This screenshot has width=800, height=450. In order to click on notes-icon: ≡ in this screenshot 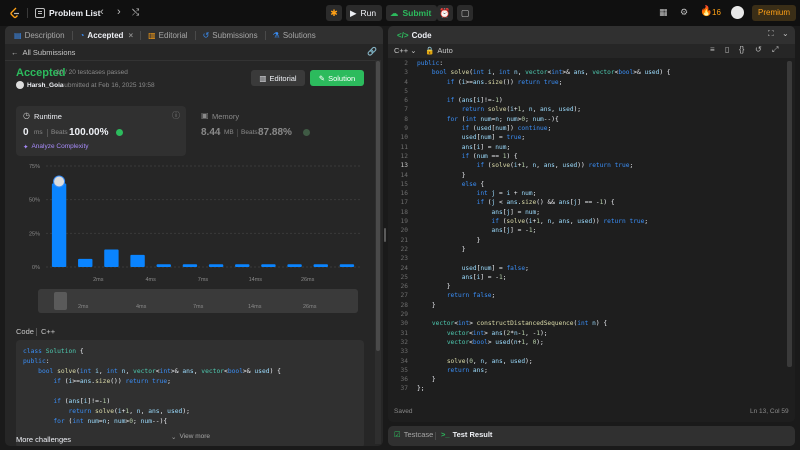, I will do `click(712, 49)`.